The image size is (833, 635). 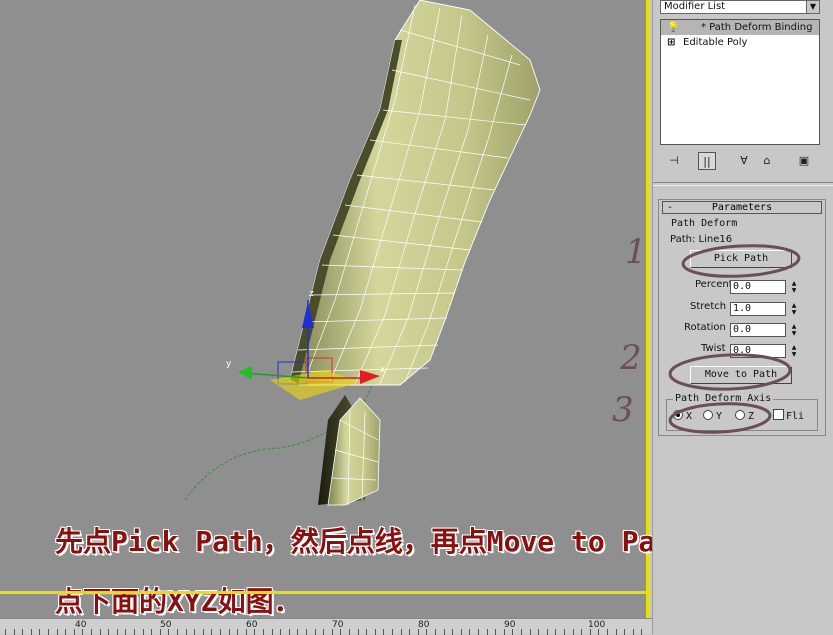 What do you see at coordinates (758, 309) in the screenshot?
I see `stretch-field: 1.0` at bounding box center [758, 309].